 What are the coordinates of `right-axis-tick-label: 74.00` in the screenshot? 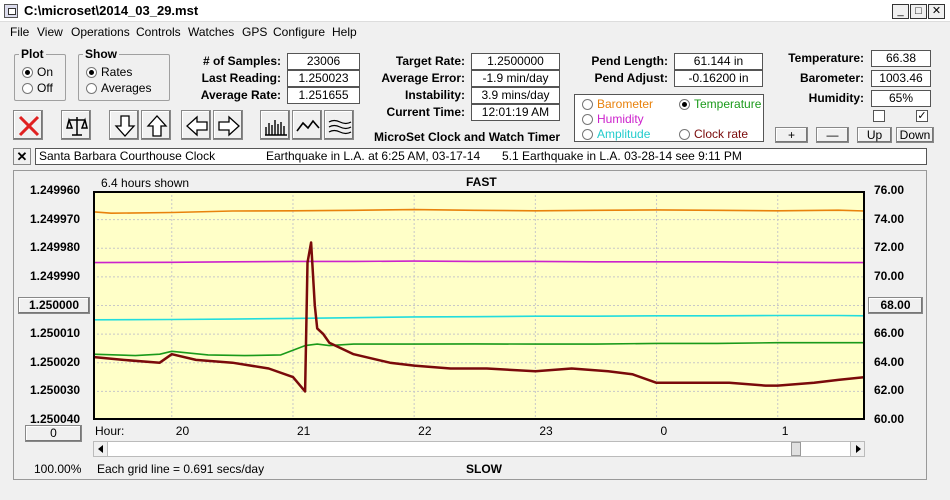 It's located at (889, 218).